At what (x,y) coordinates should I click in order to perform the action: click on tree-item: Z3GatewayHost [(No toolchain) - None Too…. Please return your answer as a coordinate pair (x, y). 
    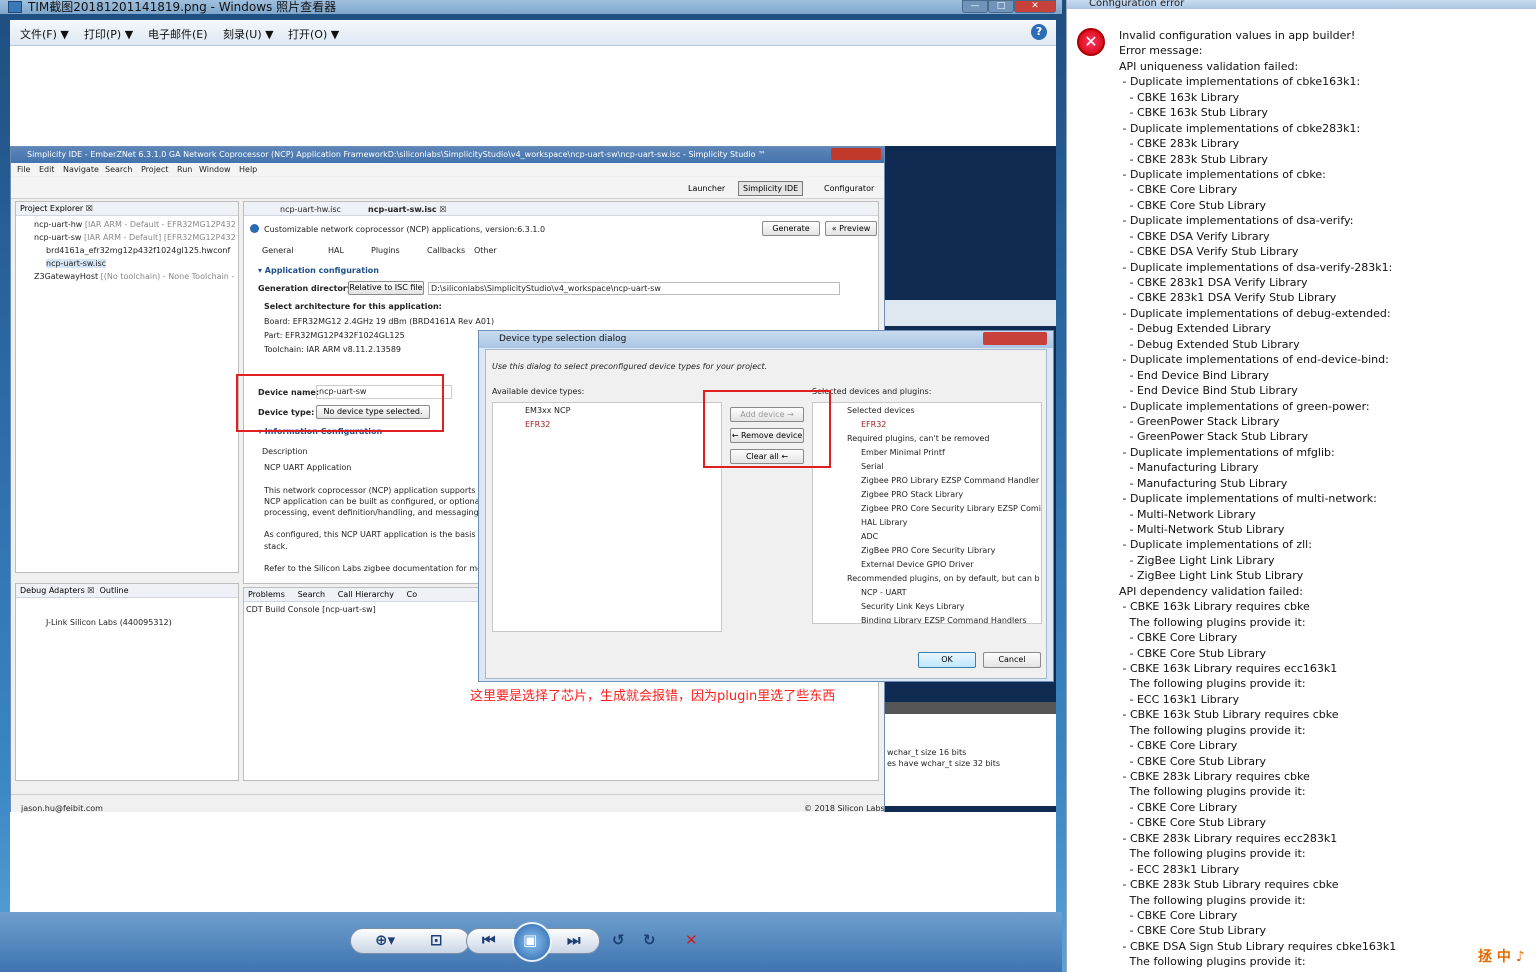
    Looking at the image, I should click on (134, 276).